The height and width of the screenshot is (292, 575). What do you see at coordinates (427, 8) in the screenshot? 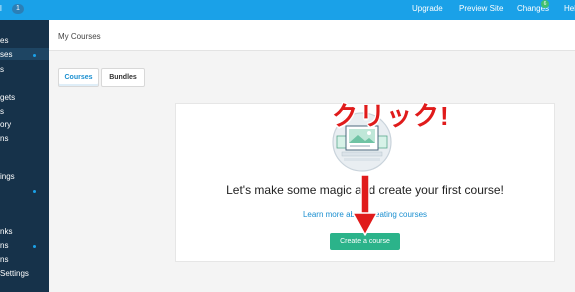
I see `upgrade-link: Upgrade` at bounding box center [427, 8].